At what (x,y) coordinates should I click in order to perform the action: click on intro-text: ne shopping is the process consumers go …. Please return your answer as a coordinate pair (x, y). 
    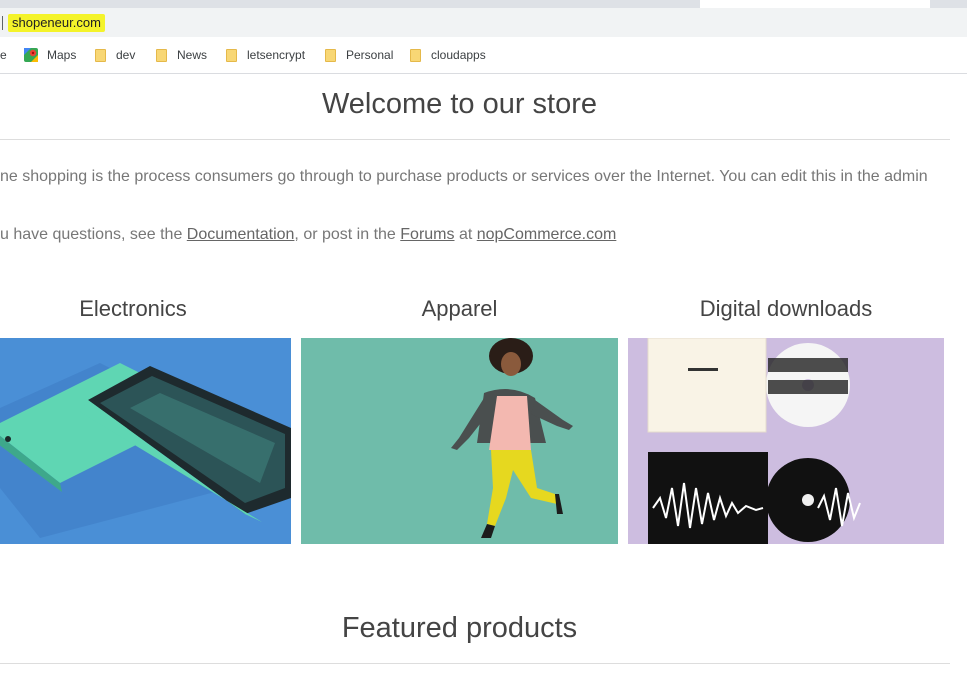
    Looking at the image, I should click on (464, 176).